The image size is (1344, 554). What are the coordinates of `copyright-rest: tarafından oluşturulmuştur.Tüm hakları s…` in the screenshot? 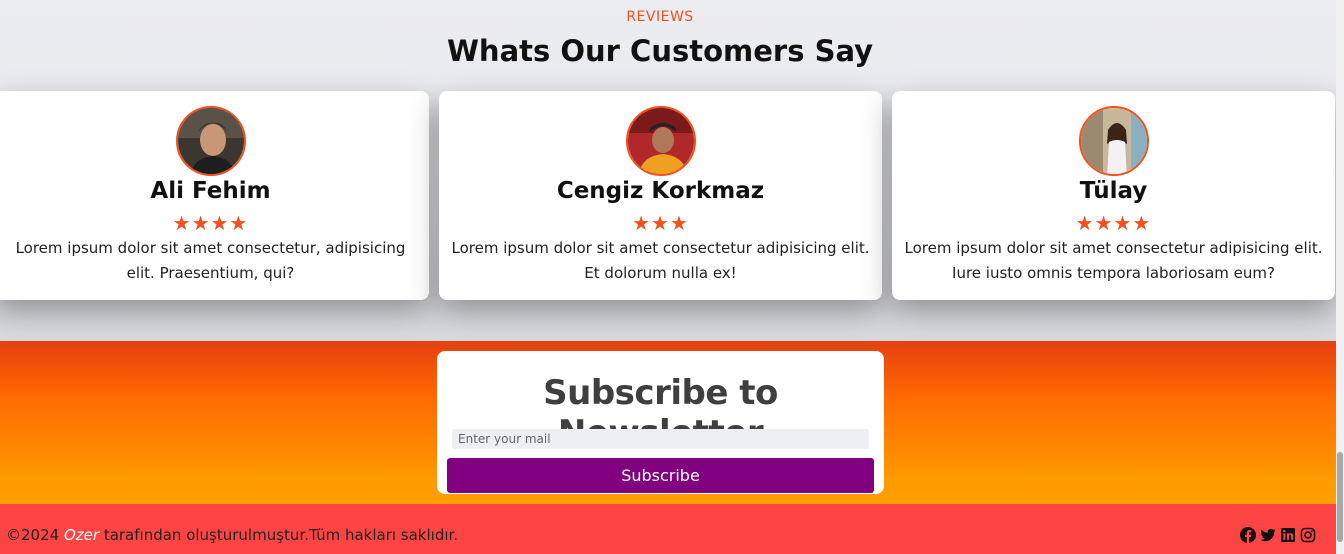 It's located at (279, 535).